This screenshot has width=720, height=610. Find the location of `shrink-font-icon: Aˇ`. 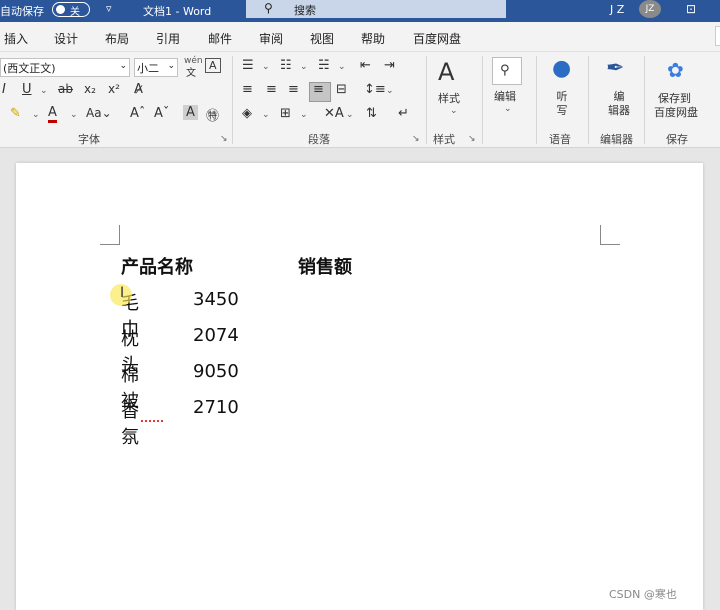

shrink-font-icon: Aˇ is located at coordinates (161, 113).